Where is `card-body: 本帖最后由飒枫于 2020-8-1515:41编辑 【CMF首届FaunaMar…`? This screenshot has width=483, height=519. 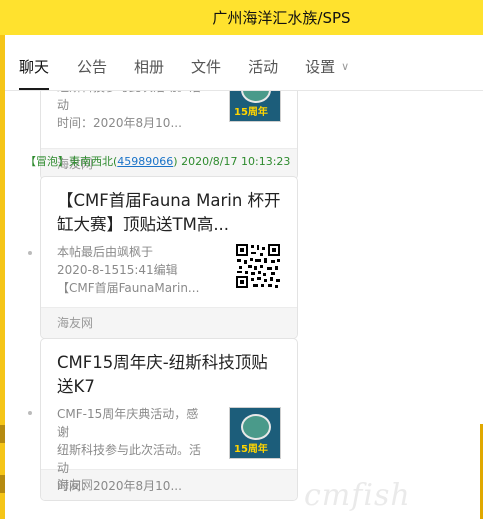
card-body: 本帖最后由飒枫于 2020-8-1515:41编辑 【CMF首届FaunaMar… is located at coordinates (169, 272).